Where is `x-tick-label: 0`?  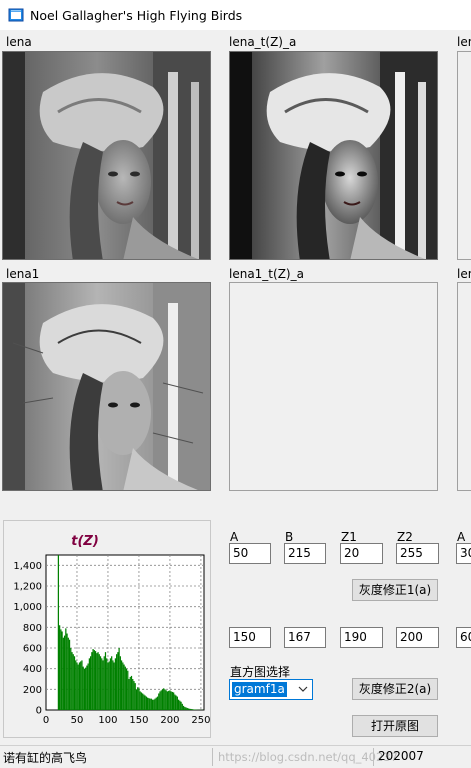 x-tick-label: 0 is located at coordinates (46, 720).